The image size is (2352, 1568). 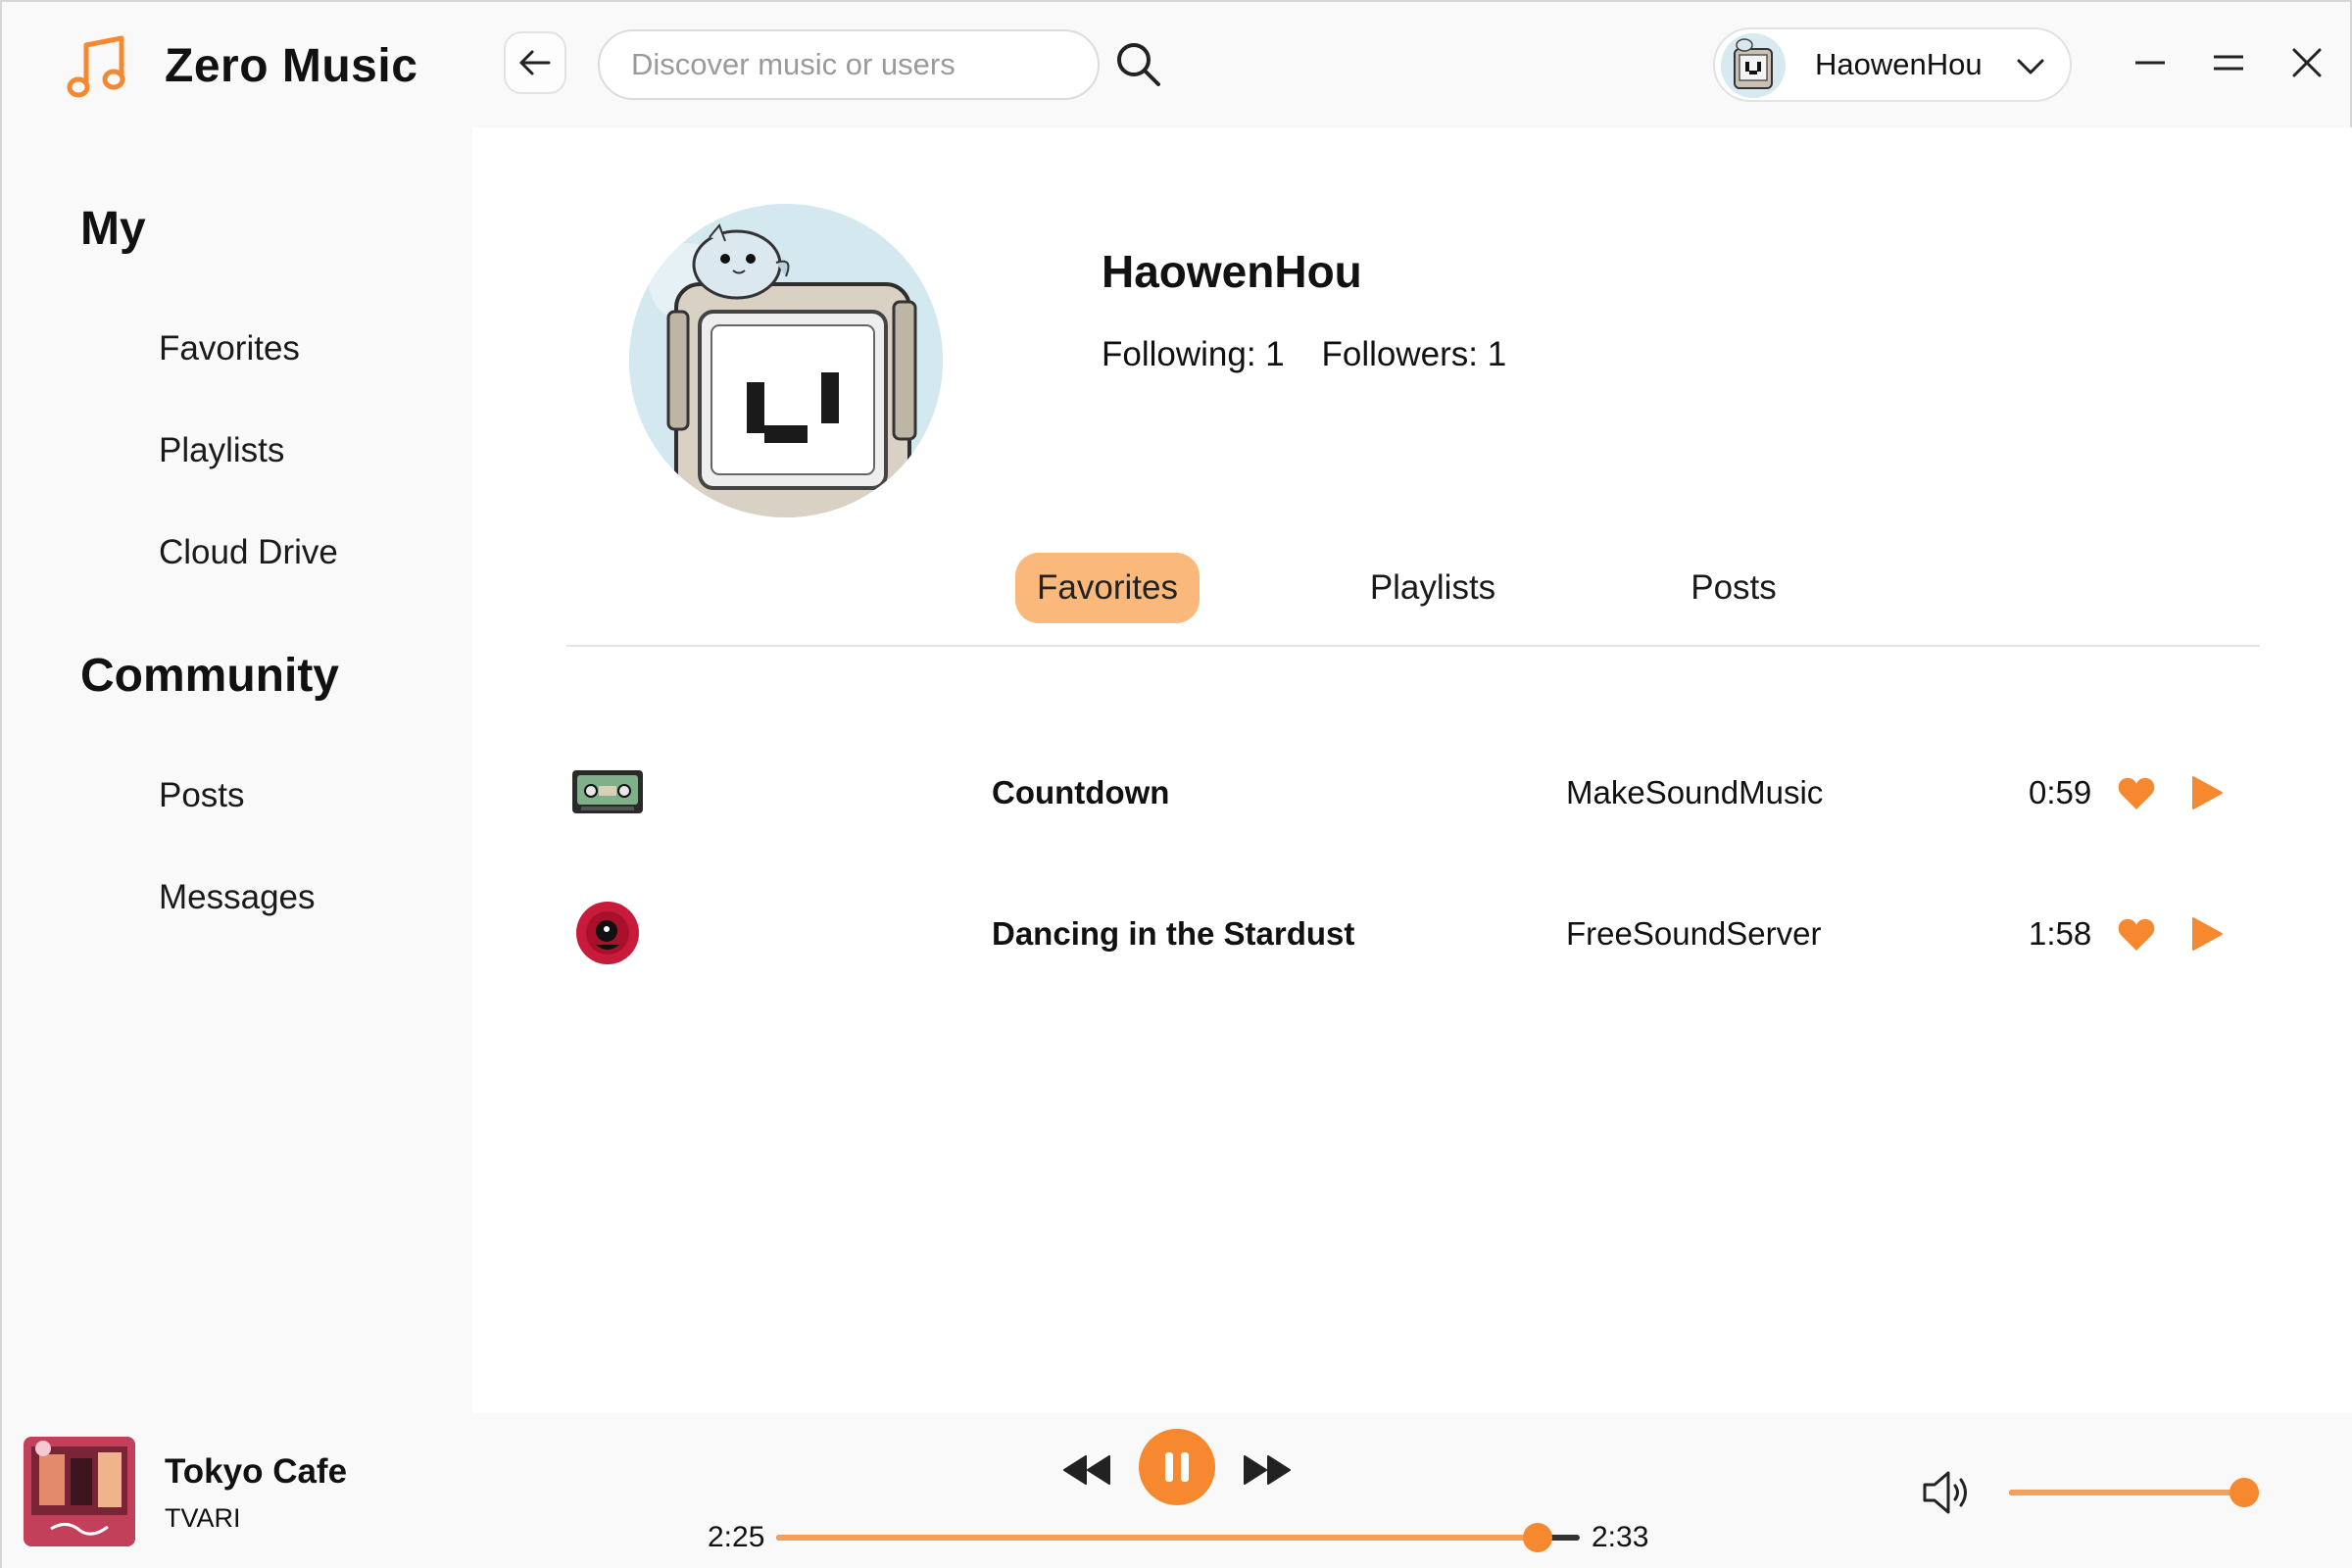 I want to click on volume-fill, so click(x=2126, y=1492).